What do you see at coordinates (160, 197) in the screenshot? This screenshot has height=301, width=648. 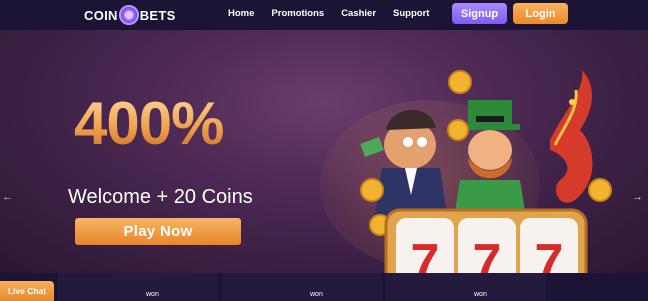 I see `bonus-subheading: Welcome + 20 Coins` at bounding box center [160, 197].